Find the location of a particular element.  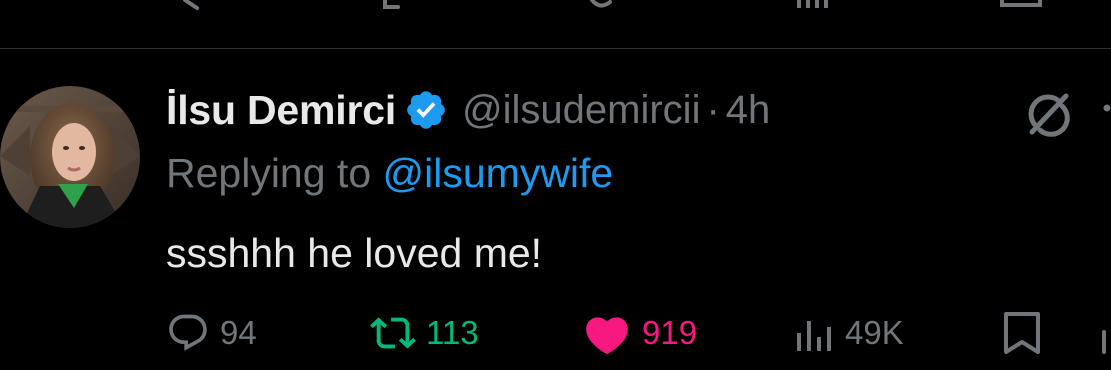

previous-tweet-icons-fragment is located at coordinates (612, 5).